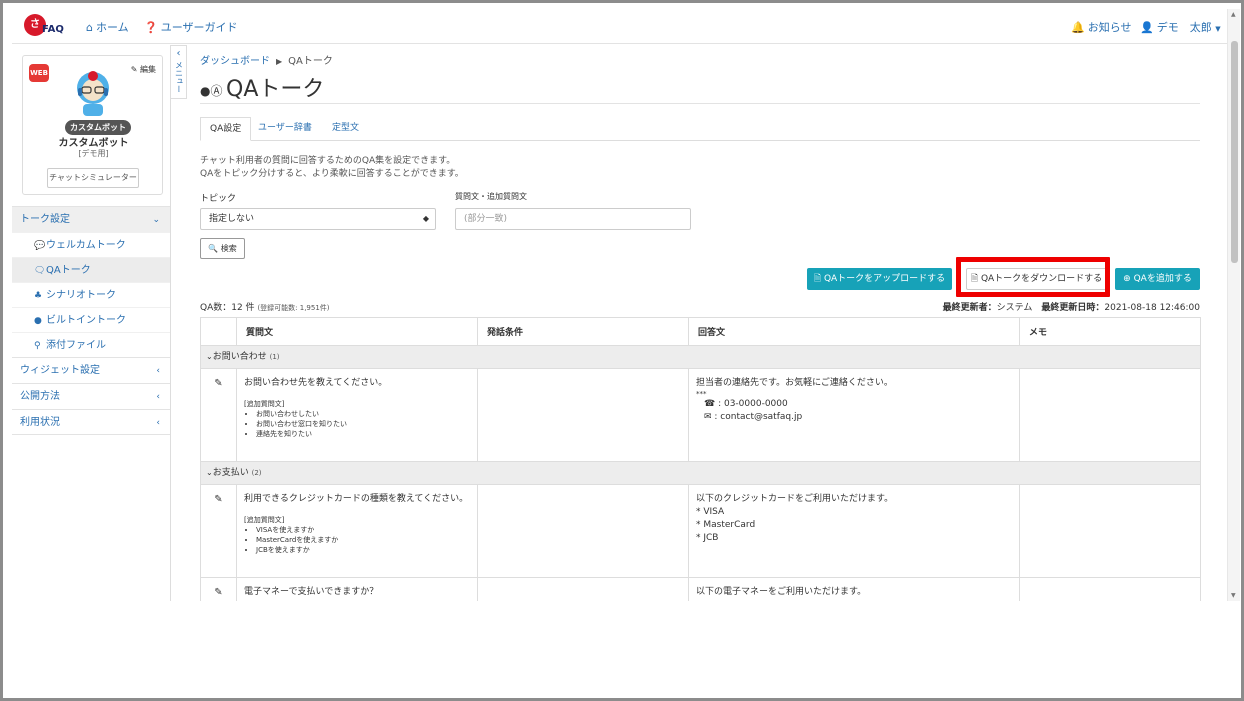  I want to click on sidebar-item-qa-talk: 🗨QAトーク, so click(91, 269).